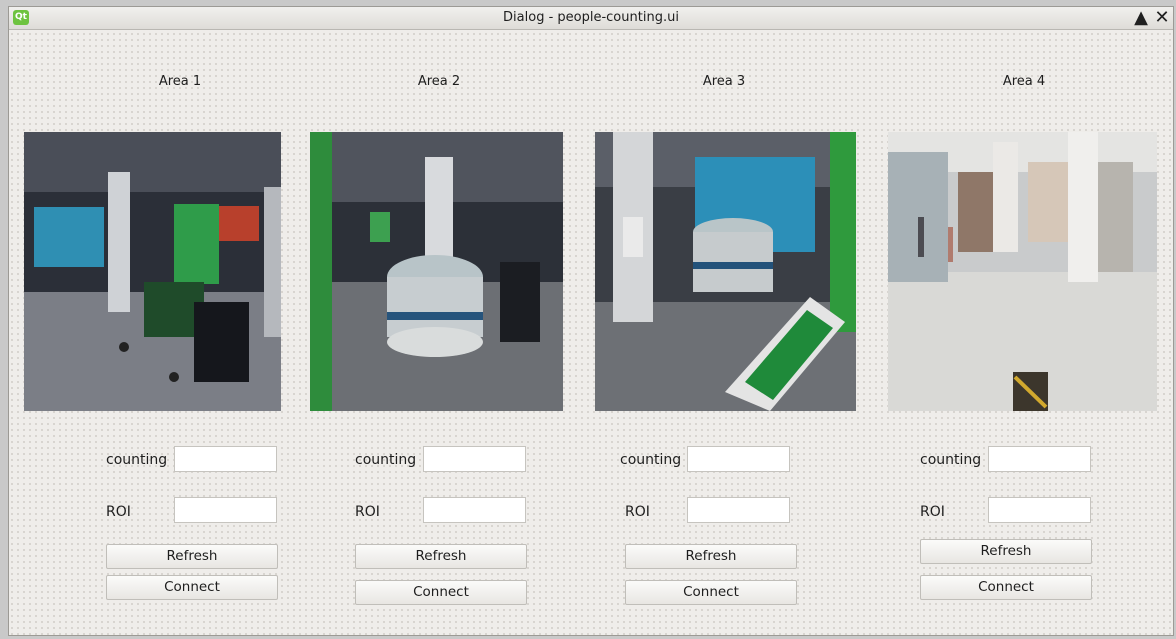 This screenshot has height=639, width=1176. I want to click on area-2-roi-label: ROI, so click(367, 512).